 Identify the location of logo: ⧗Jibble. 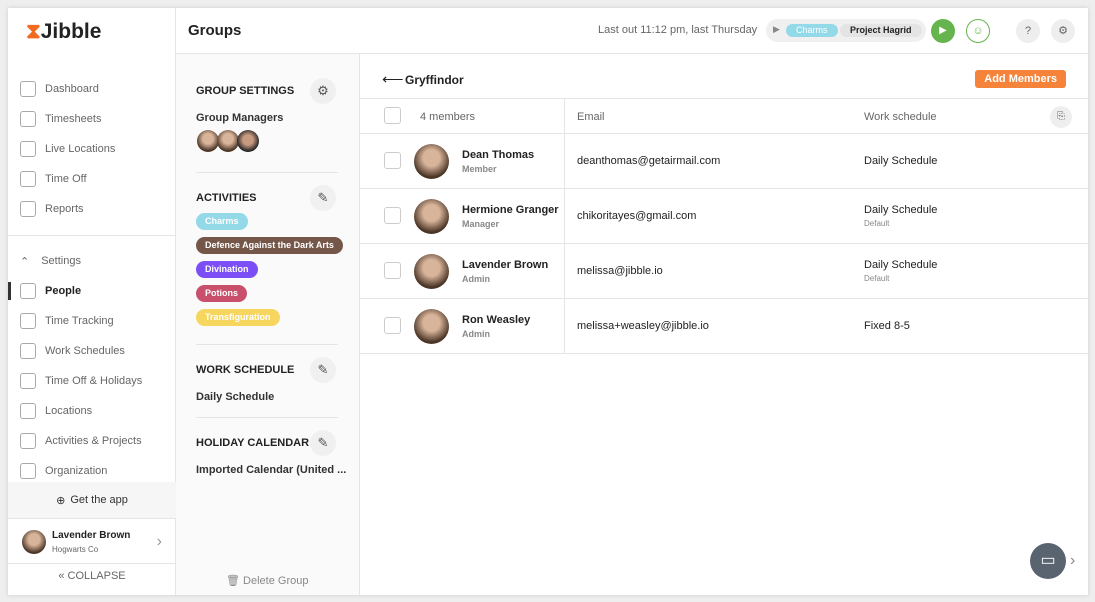
(64, 31).